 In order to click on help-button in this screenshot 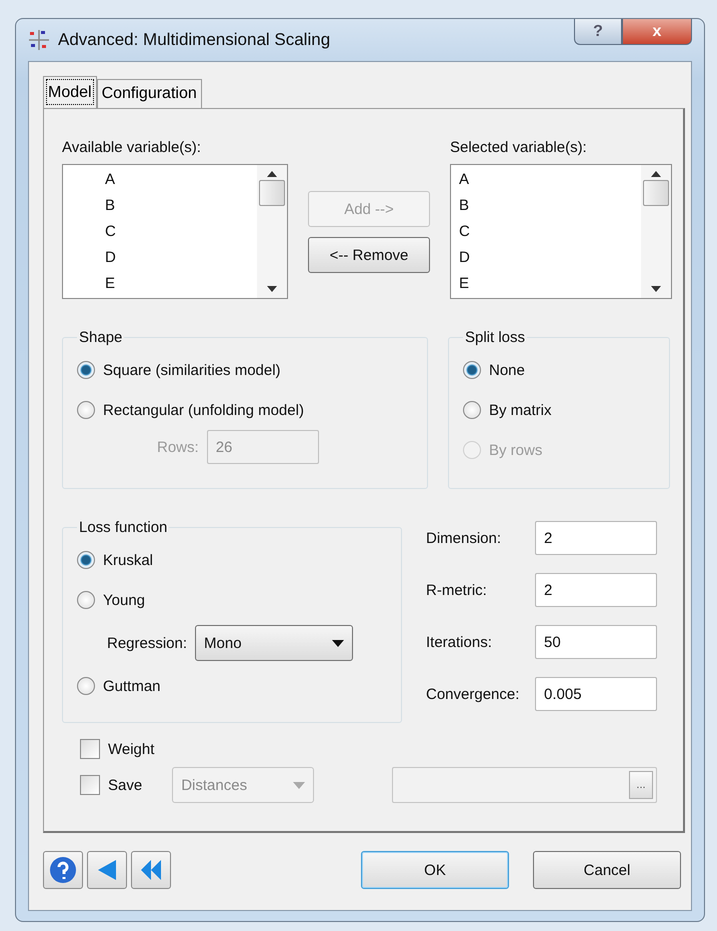, I will do `click(63, 870)`.